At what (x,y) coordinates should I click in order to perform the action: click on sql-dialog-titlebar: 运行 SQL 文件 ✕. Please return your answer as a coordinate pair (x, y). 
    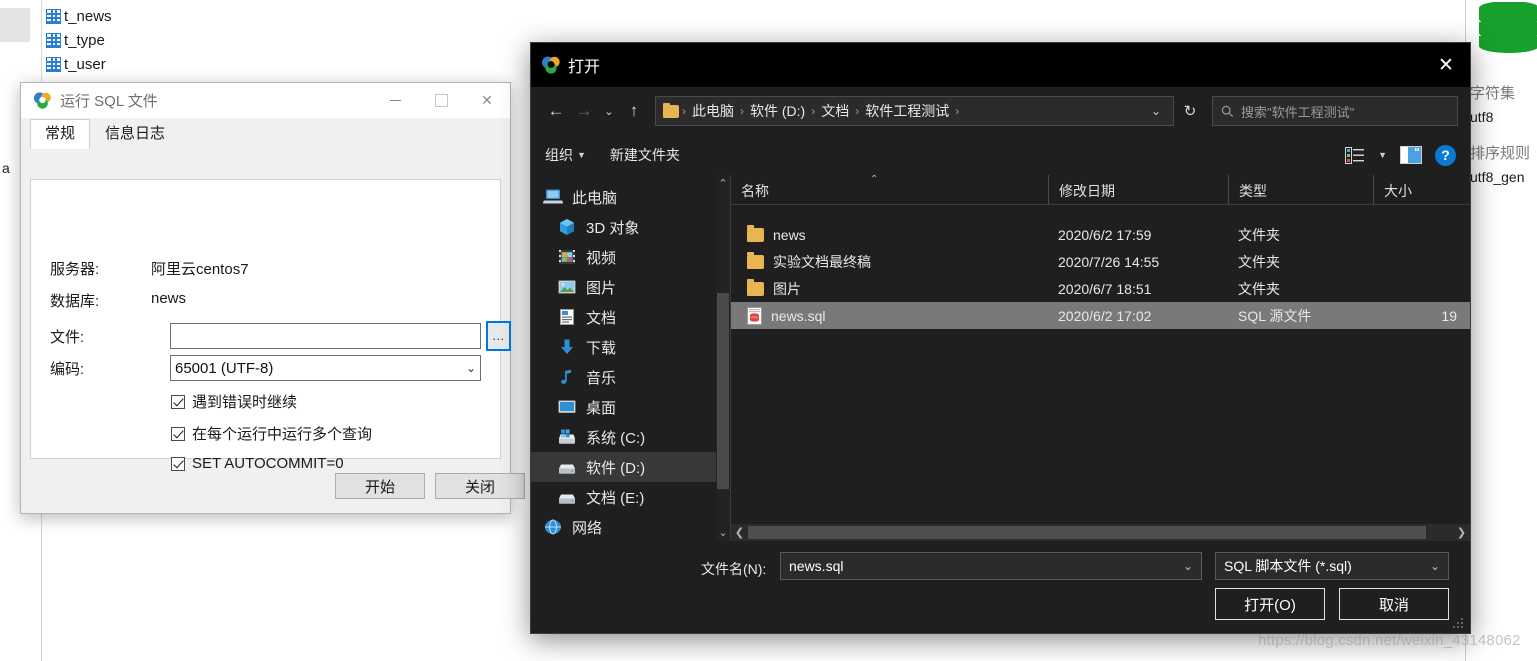
    Looking at the image, I should click on (265, 101).